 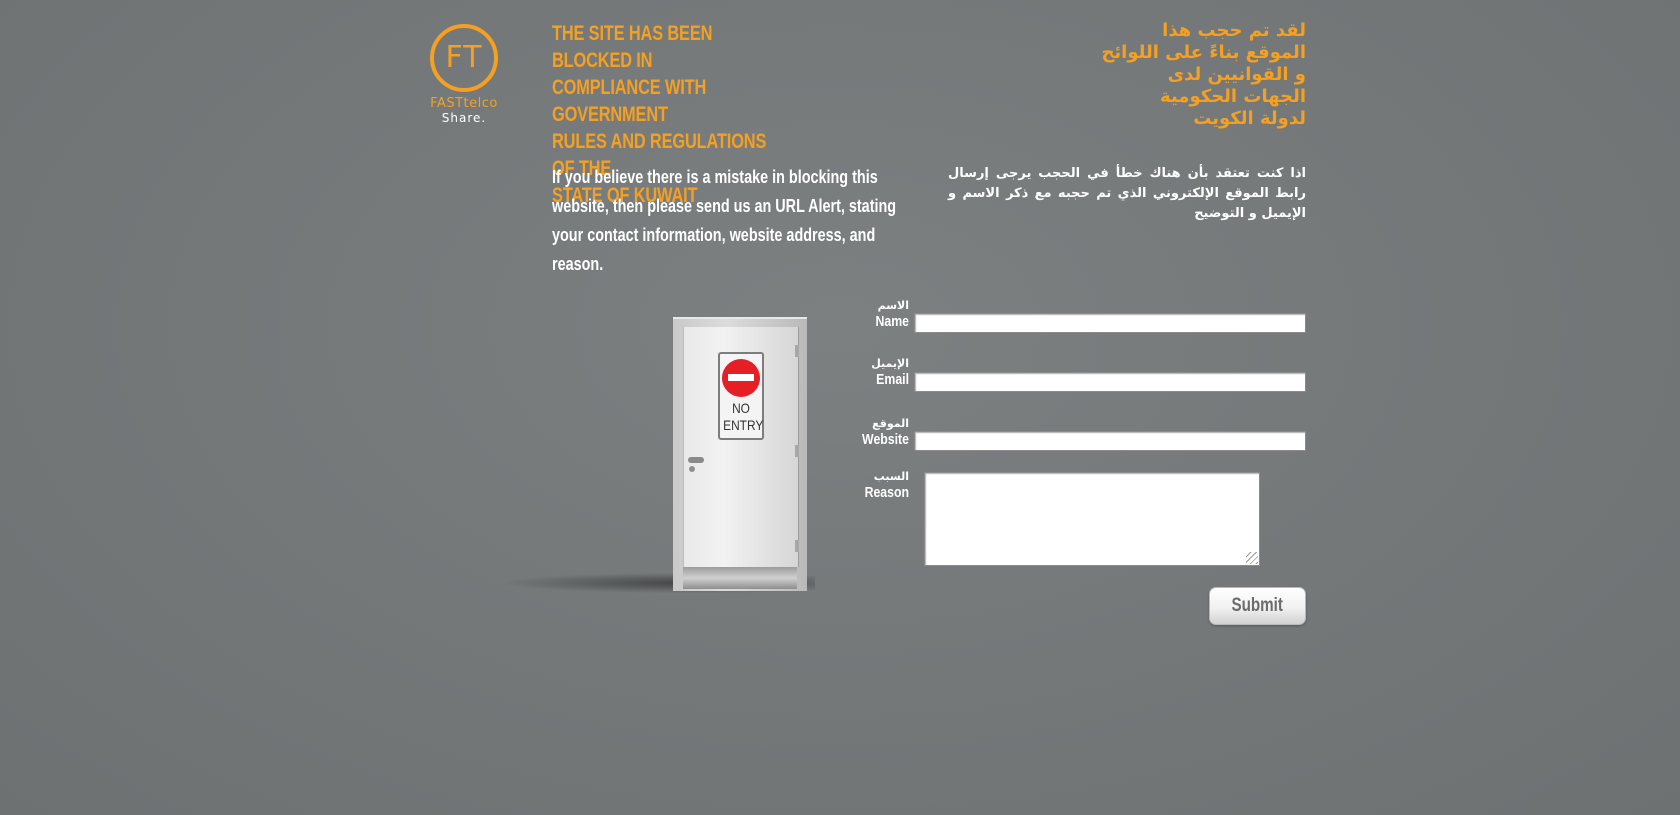 I want to click on door-lock, so click(x=692, y=469).